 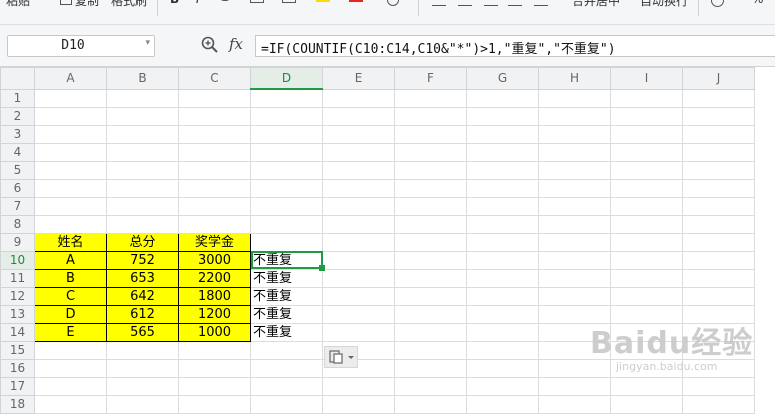 What do you see at coordinates (718, 134) in the screenshot?
I see `cell-j3` at bounding box center [718, 134].